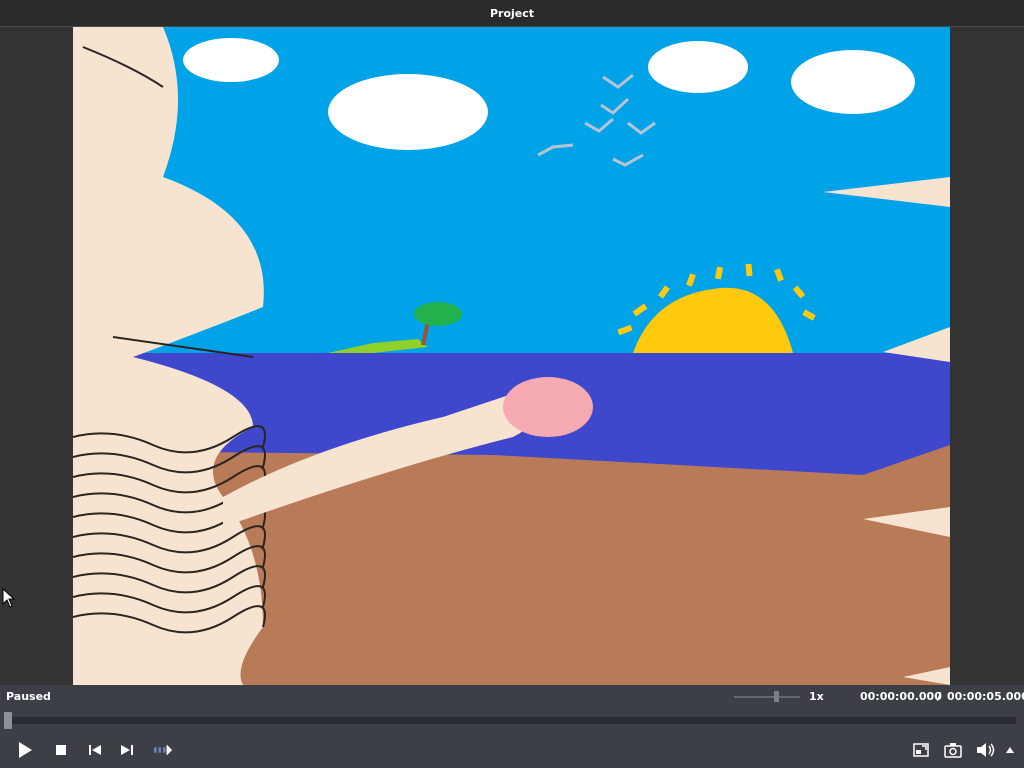  What do you see at coordinates (28, 696) in the screenshot?
I see `playback-status: Paused` at bounding box center [28, 696].